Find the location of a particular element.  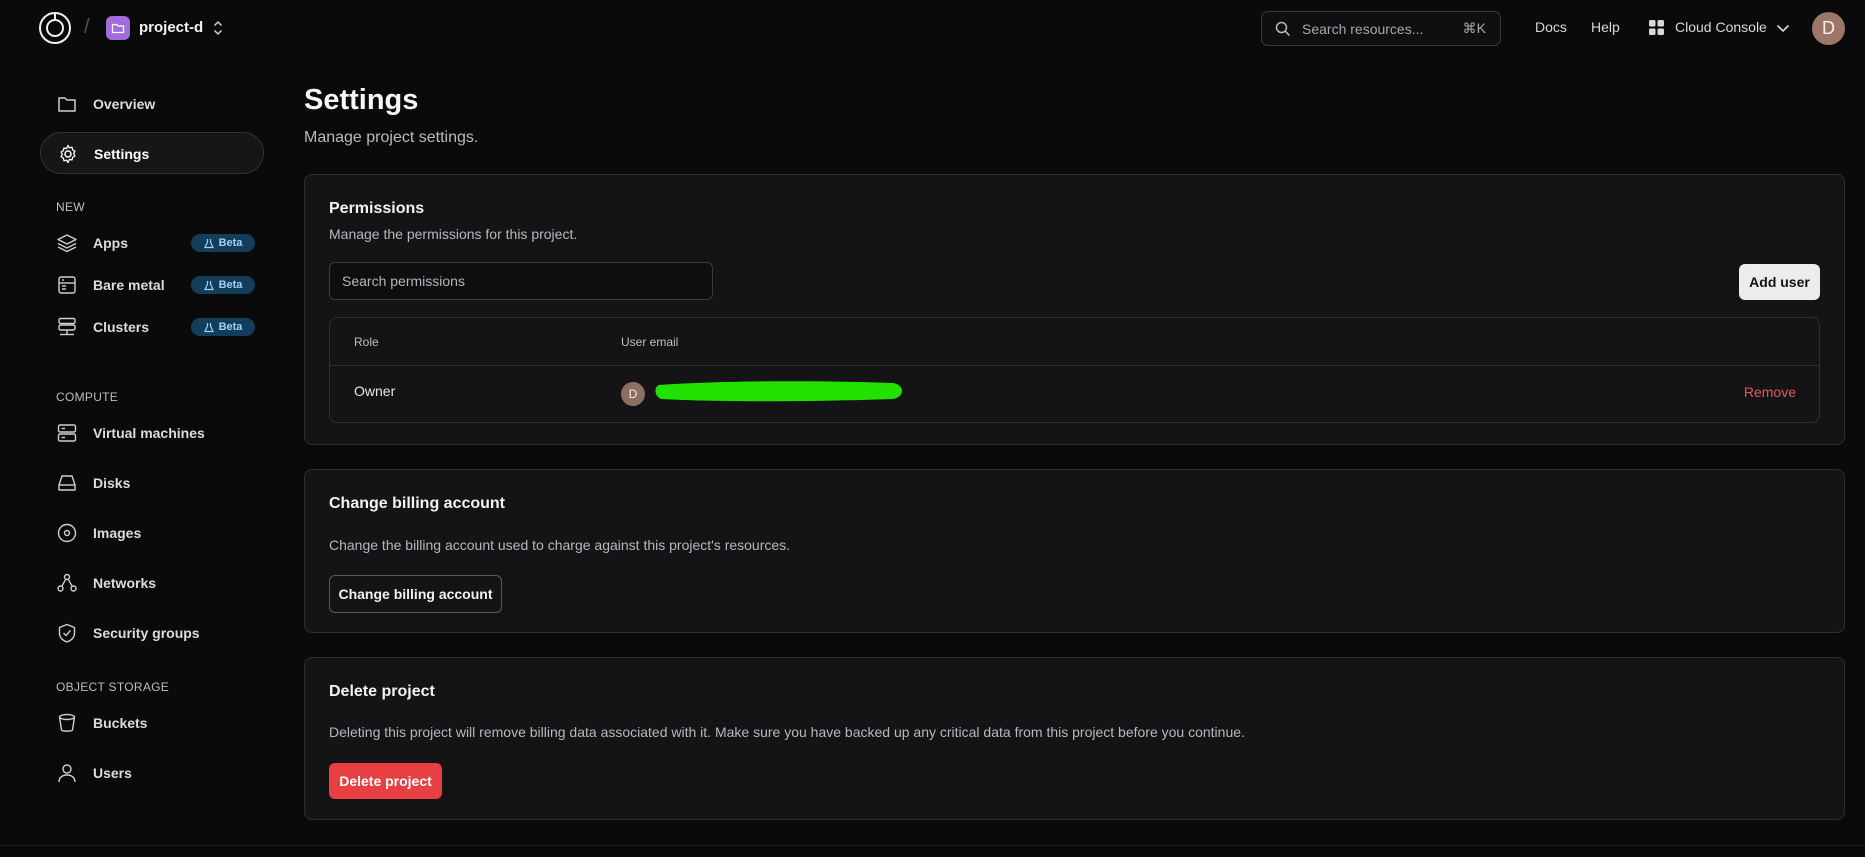

section-heading-compute: COMPUTE is located at coordinates (87, 397).